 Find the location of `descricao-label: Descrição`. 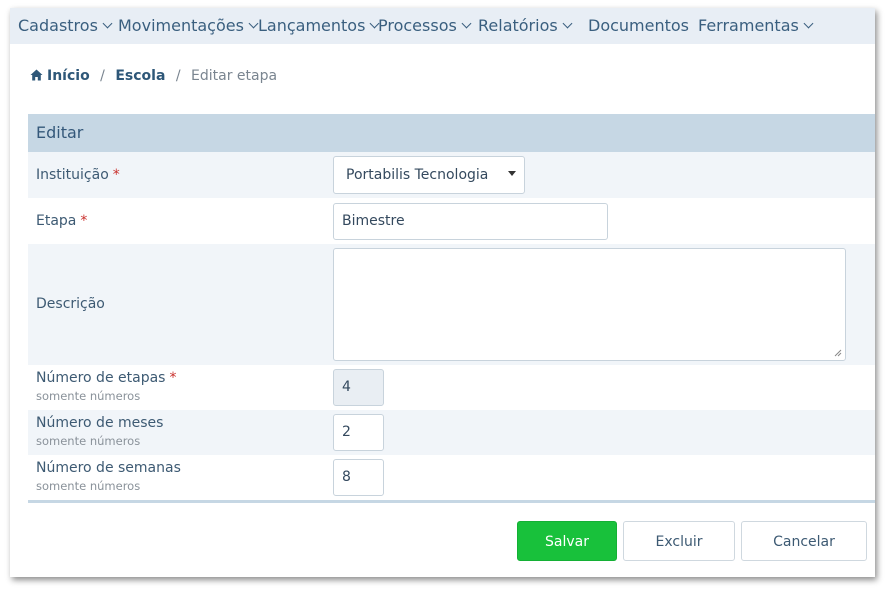

descricao-label: Descrição is located at coordinates (70, 304).